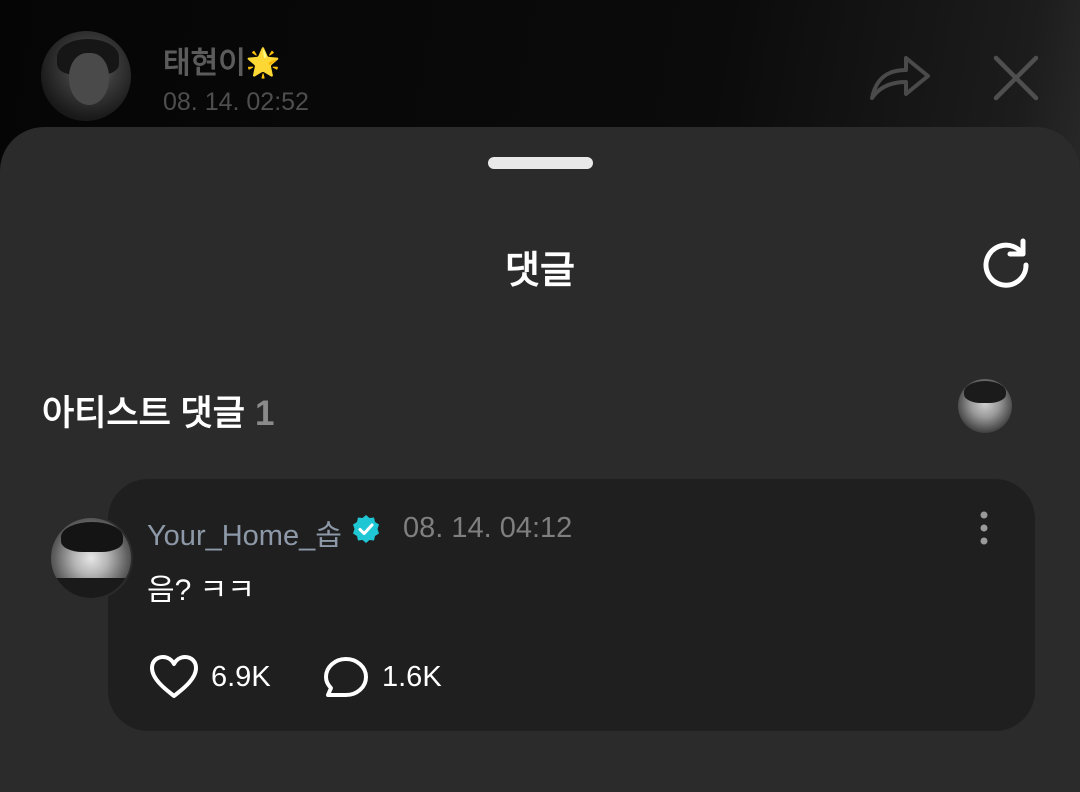 Image resolution: width=1080 pixels, height=792 pixels. Describe the element at coordinates (366, 529) in the screenshot. I see `verified-badge-icon` at that location.